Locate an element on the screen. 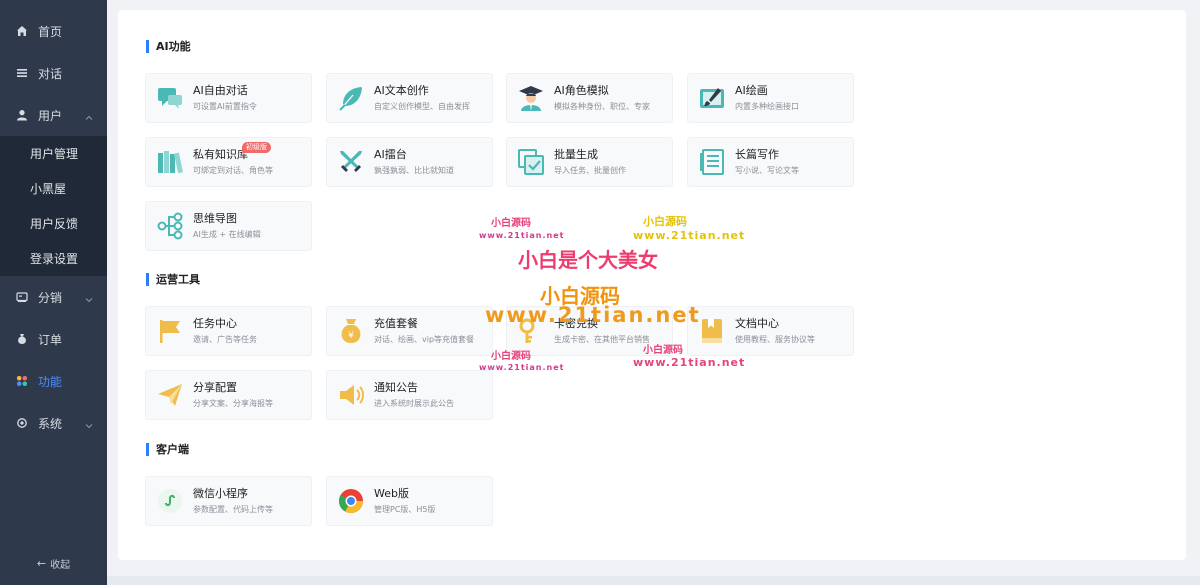 Image resolution: width=1200 pixels, height=585 pixels. card-desc: 自定义创作模型、自由发挥 is located at coordinates (422, 106).